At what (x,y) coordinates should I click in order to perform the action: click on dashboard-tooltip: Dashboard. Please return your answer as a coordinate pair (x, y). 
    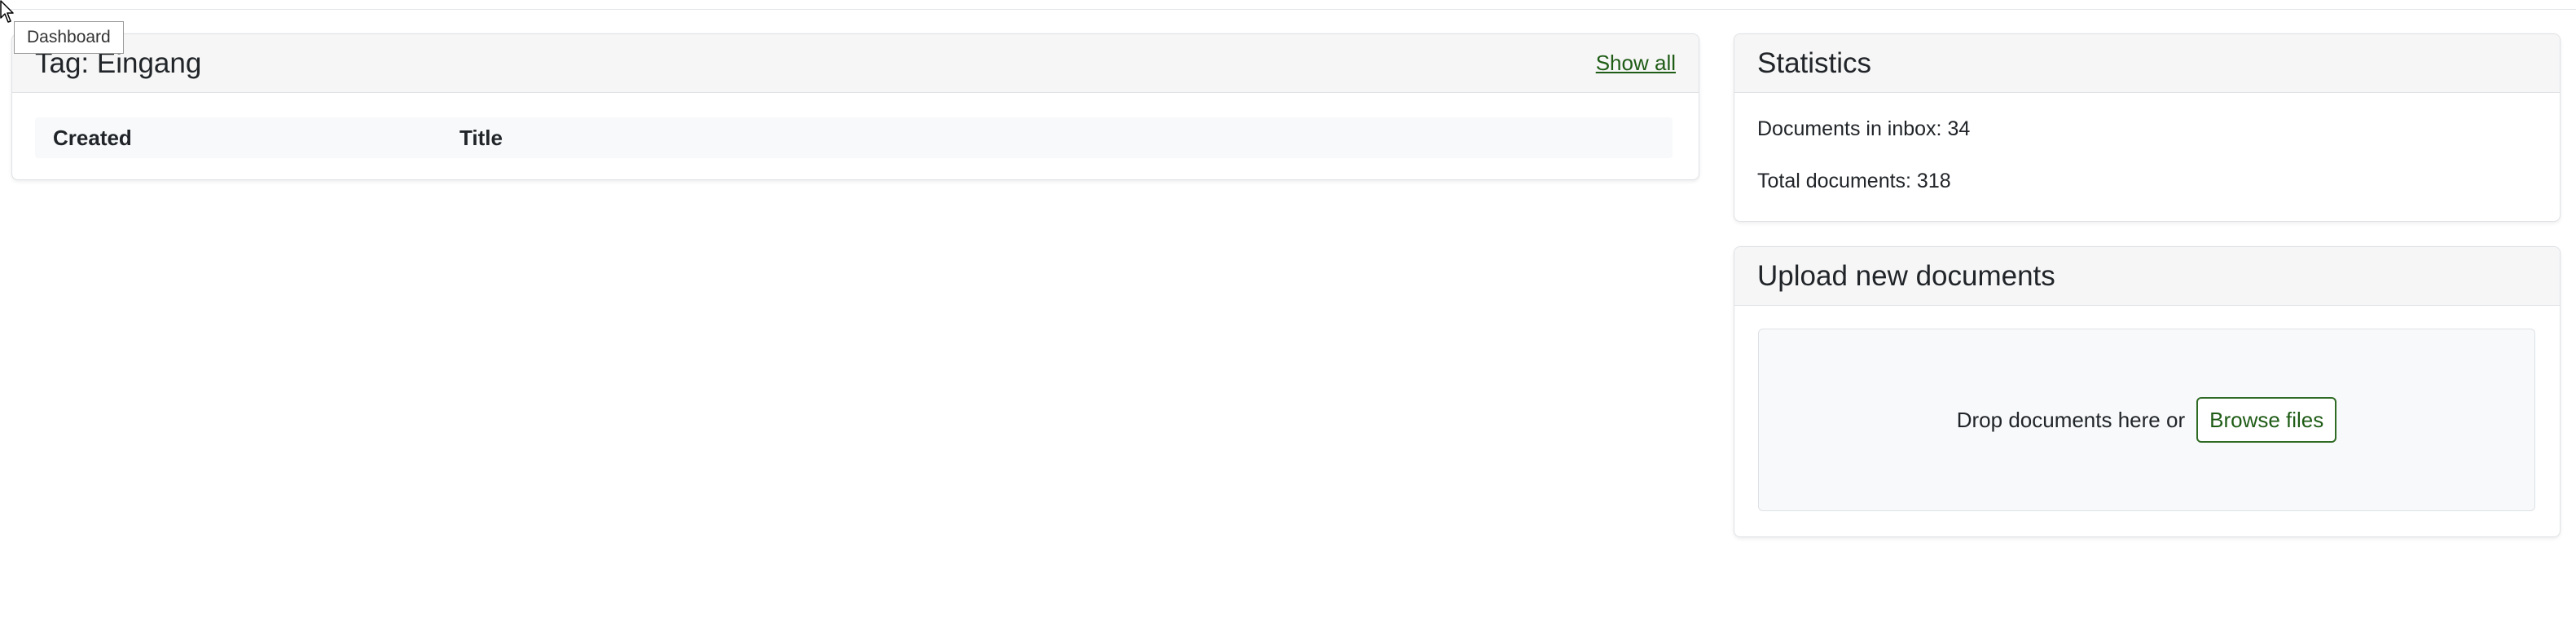
    Looking at the image, I should click on (69, 37).